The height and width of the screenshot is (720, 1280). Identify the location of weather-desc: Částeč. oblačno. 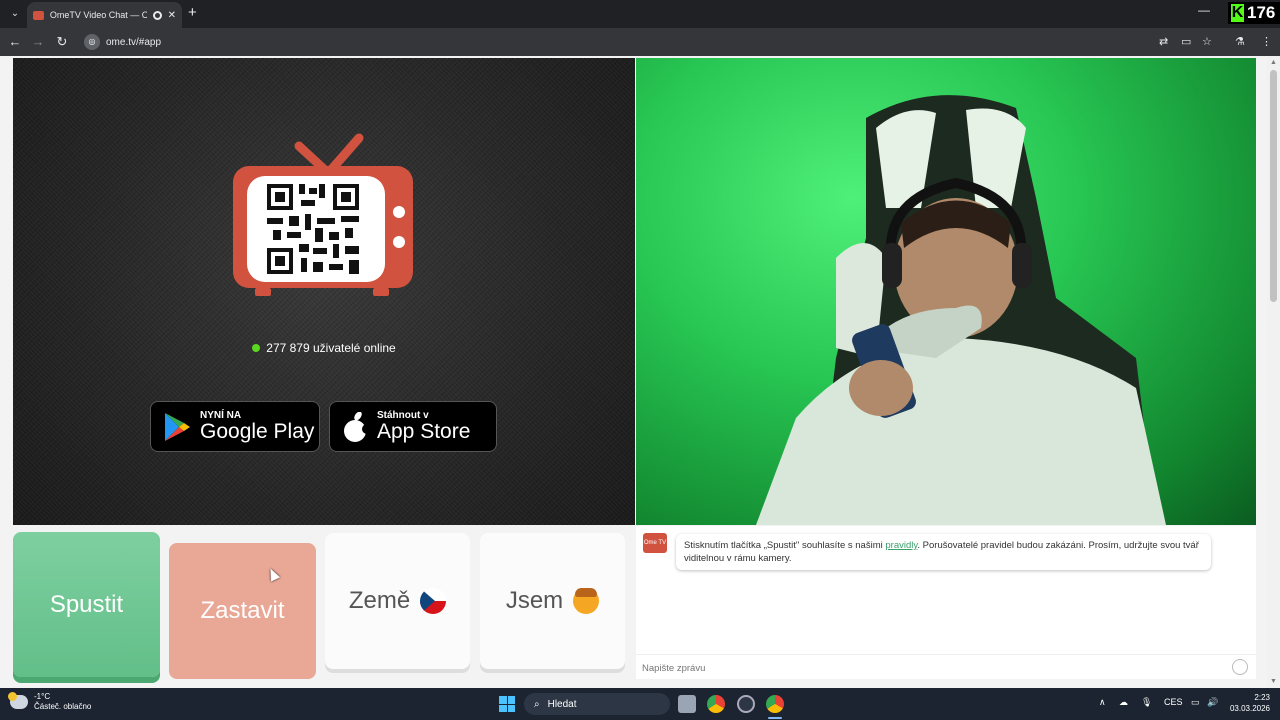
(63, 706).